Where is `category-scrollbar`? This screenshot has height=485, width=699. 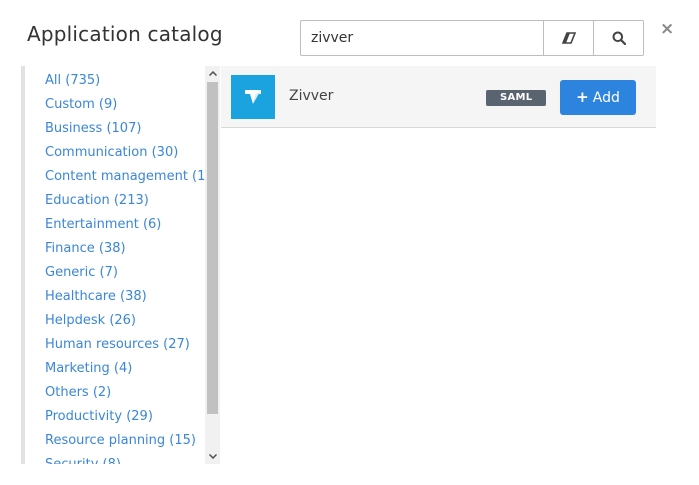 category-scrollbar is located at coordinates (212, 265).